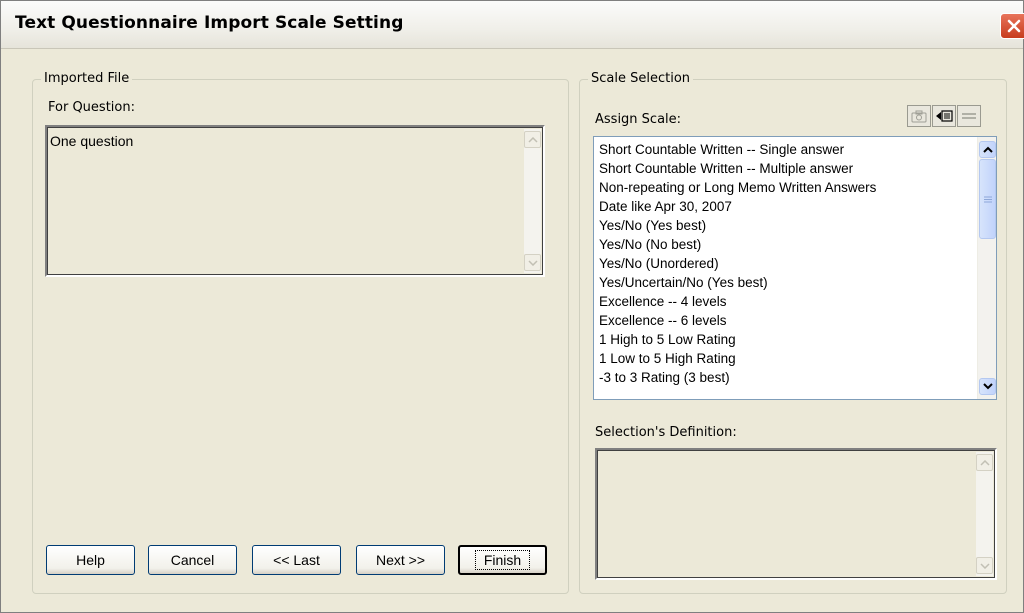  Describe the element at coordinates (638, 119) in the screenshot. I see `assign-scale-label: Assign Scale:` at that location.